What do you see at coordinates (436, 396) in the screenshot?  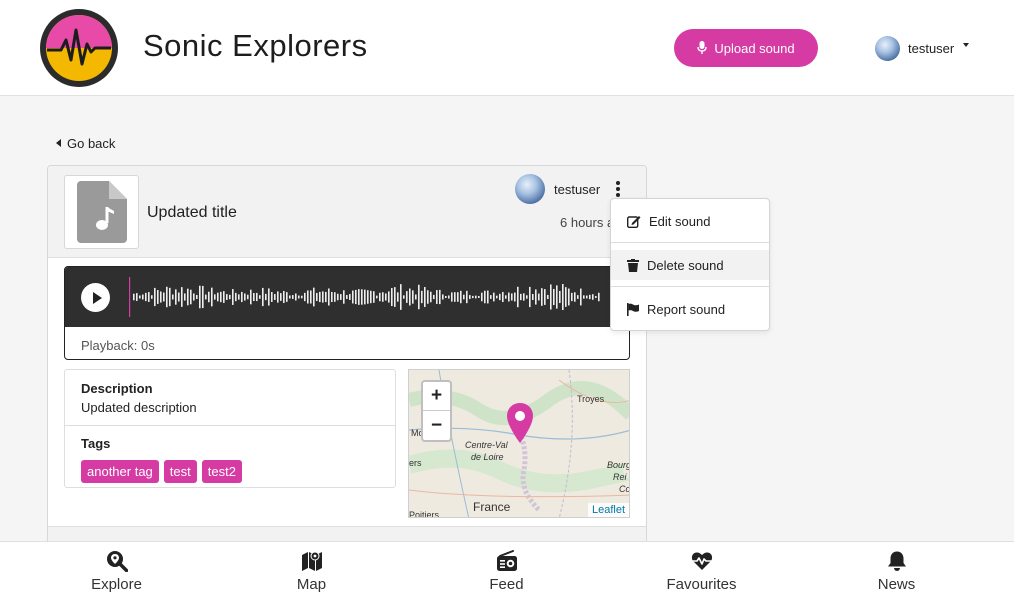 I see `zoom-in-button: +` at bounding box center [436, 396].